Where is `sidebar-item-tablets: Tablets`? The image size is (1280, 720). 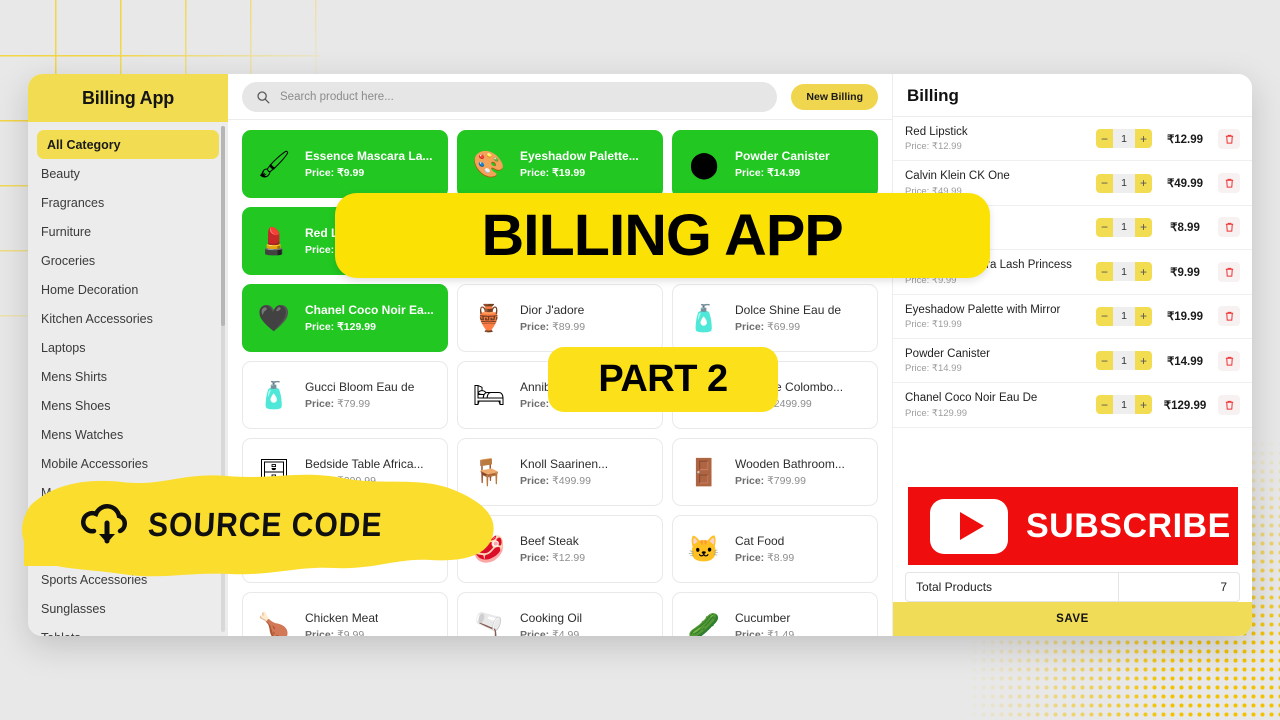
sidebar-item-tablets: Tablets is located at coordinates (128, 630).